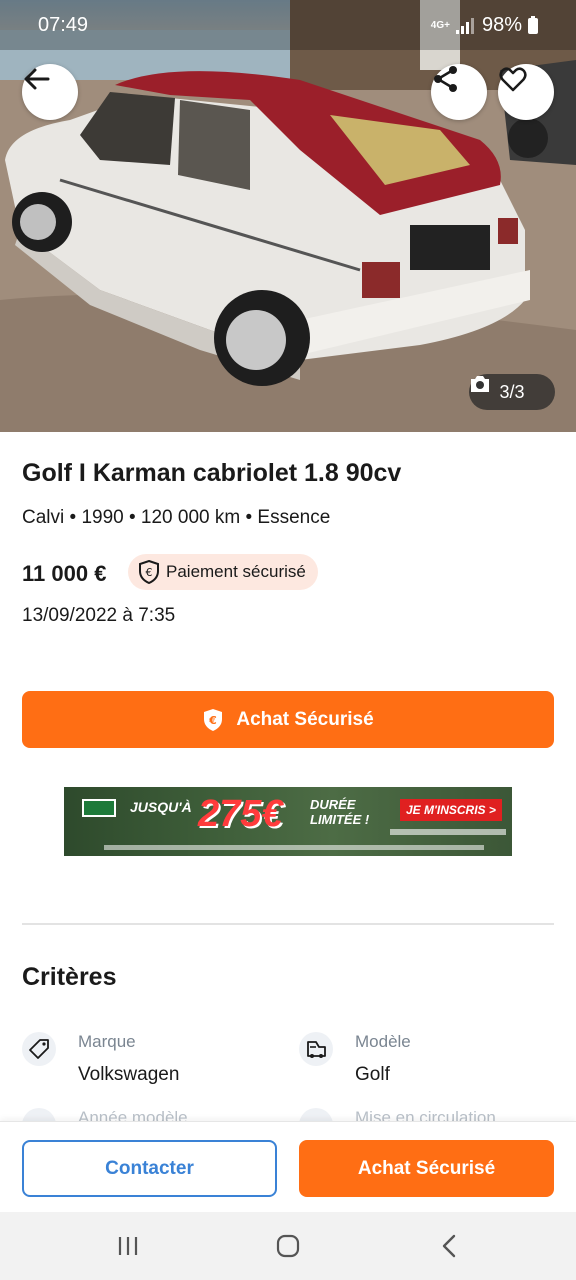 This screenshot has height=1280, width=576. What do you see at coordinates (176, 517) in the screenshot?
I see `listing-subtitle: Calvi • 1990 • 120 000 km • Essence` at bounding box center [176, 517].